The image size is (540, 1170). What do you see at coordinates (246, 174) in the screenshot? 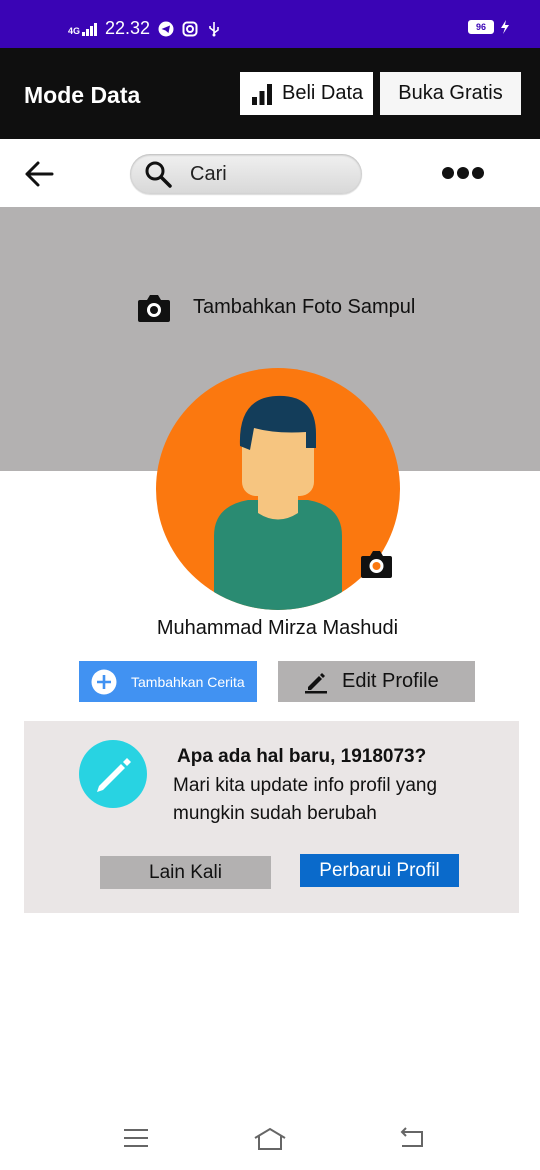
I see `search-bar: Cari` at bounding box center [246, 174].